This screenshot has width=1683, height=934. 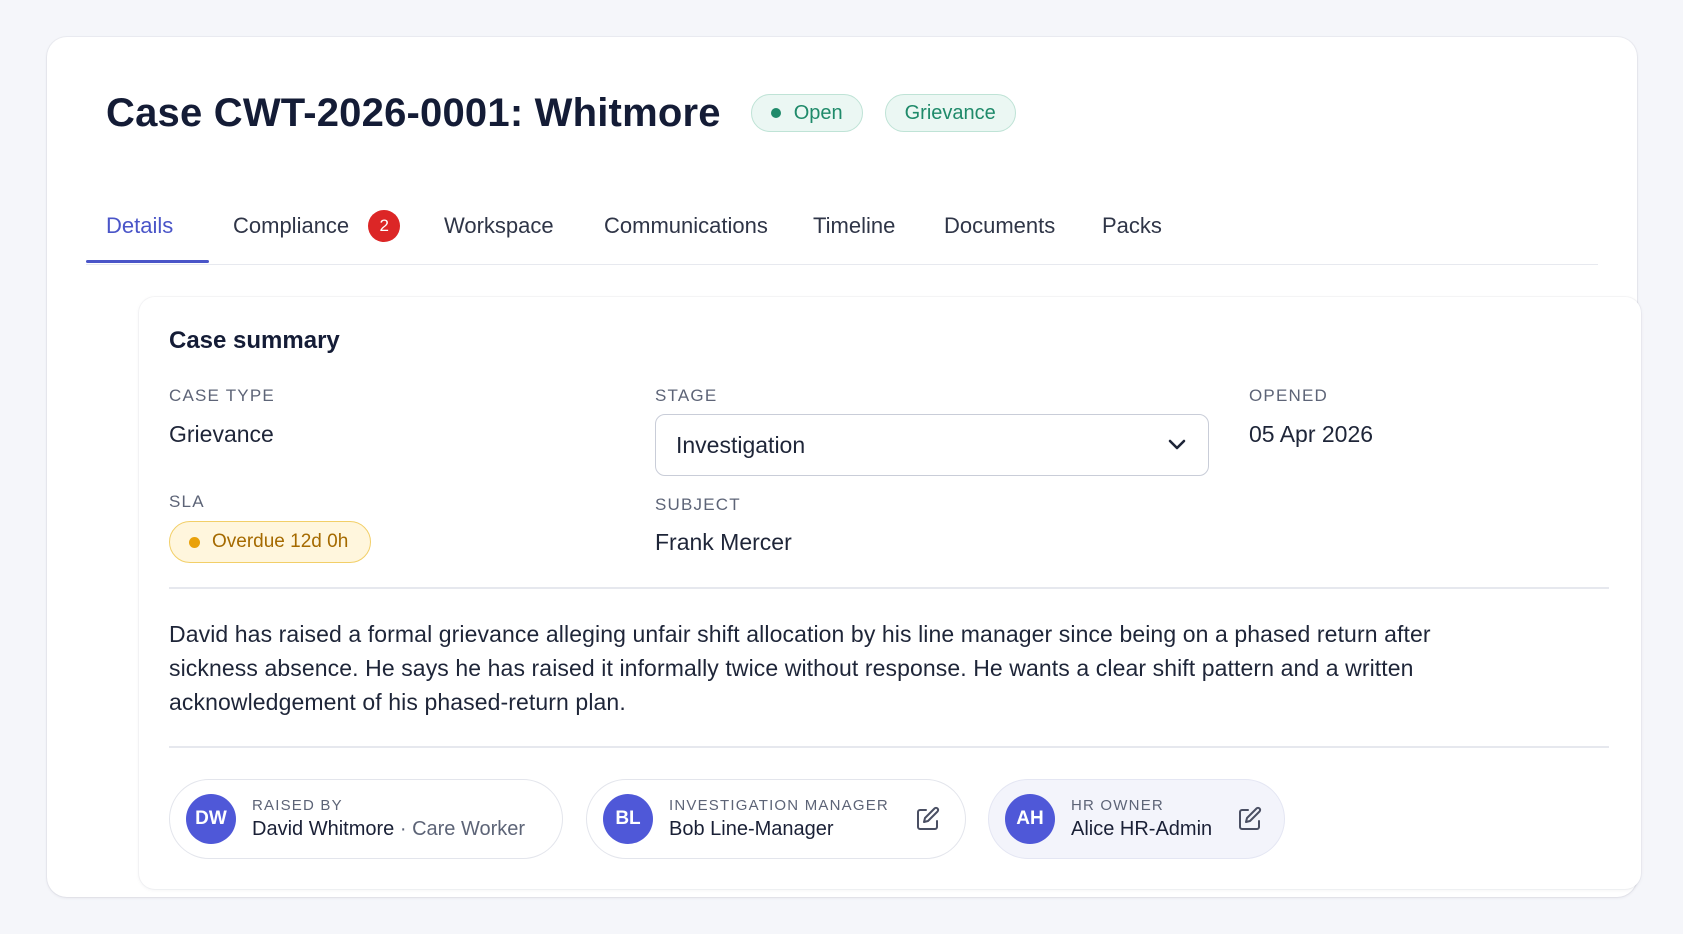 I want to click on subject-value: Frank Mercer, so click(x=723, y=542).